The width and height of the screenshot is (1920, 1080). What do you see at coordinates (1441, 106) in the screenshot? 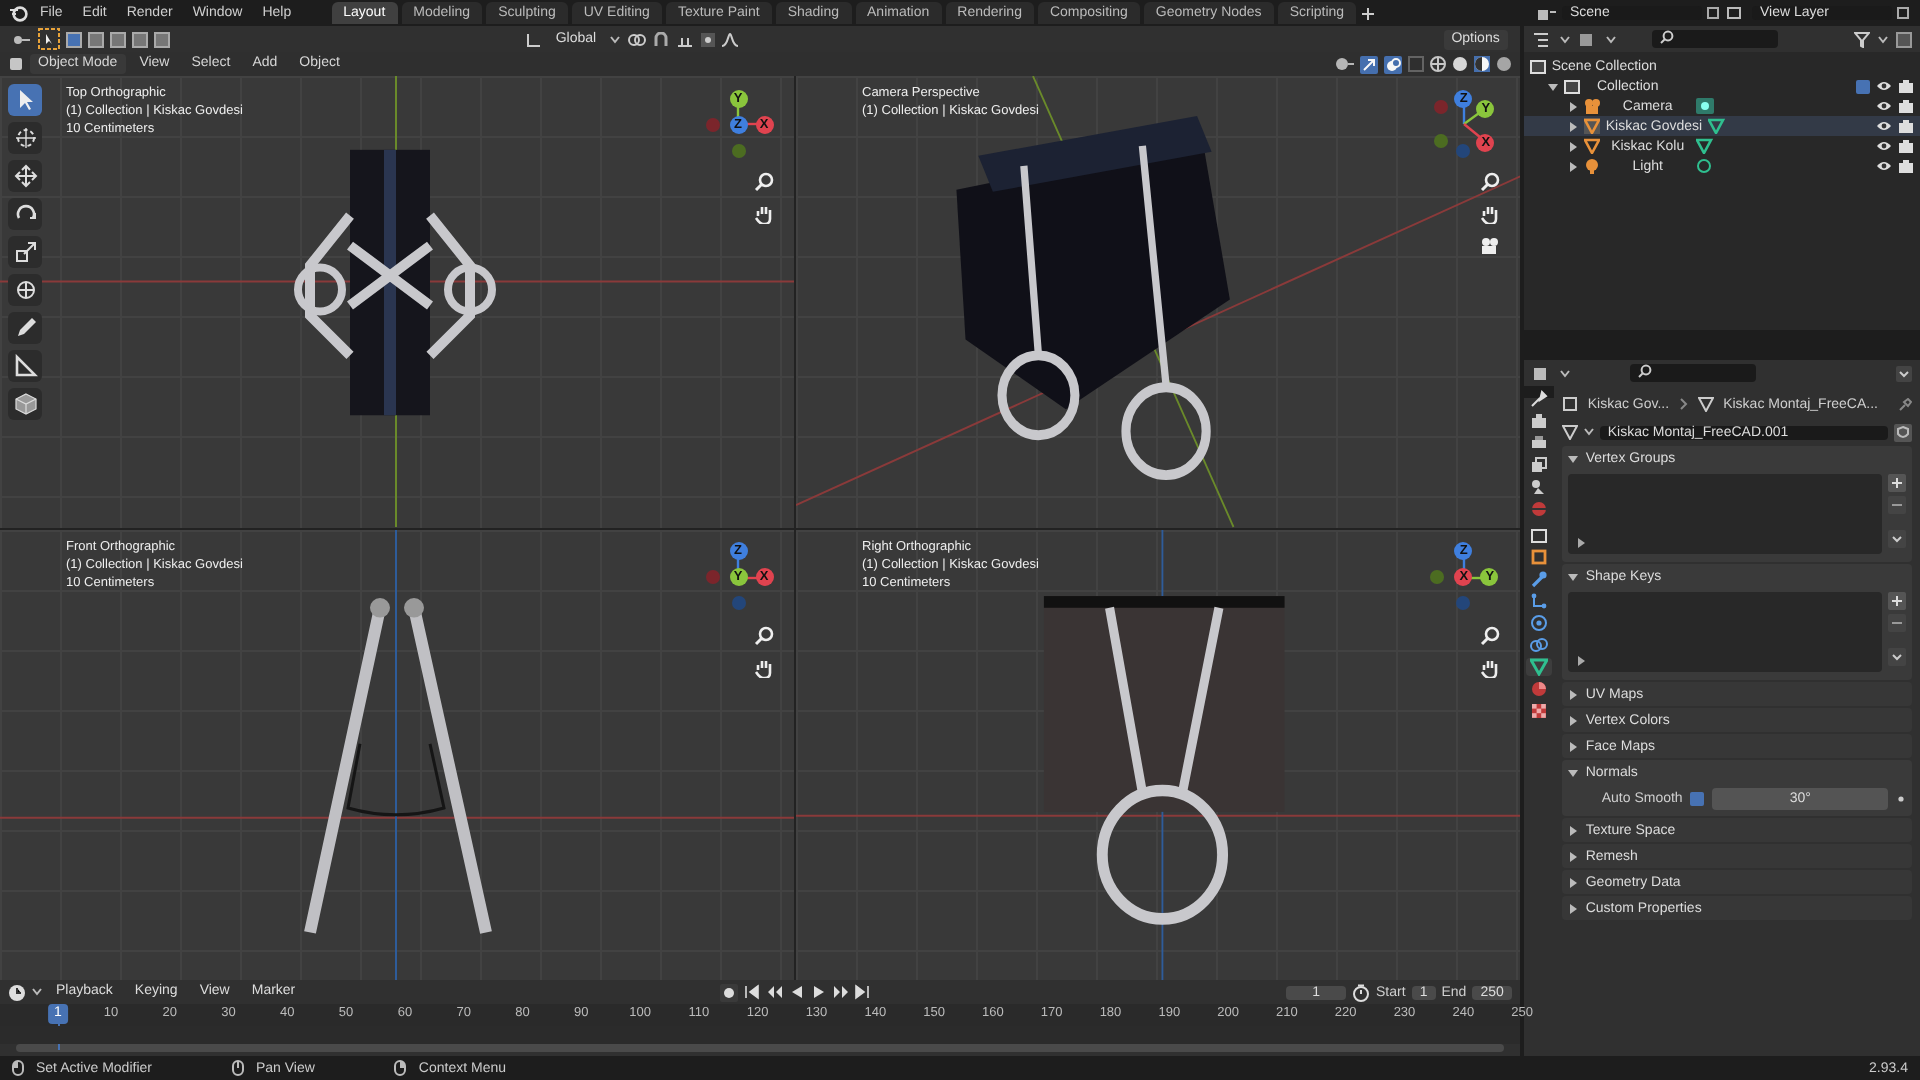
I see `axis-handle` at bounding box center [1441, 106].